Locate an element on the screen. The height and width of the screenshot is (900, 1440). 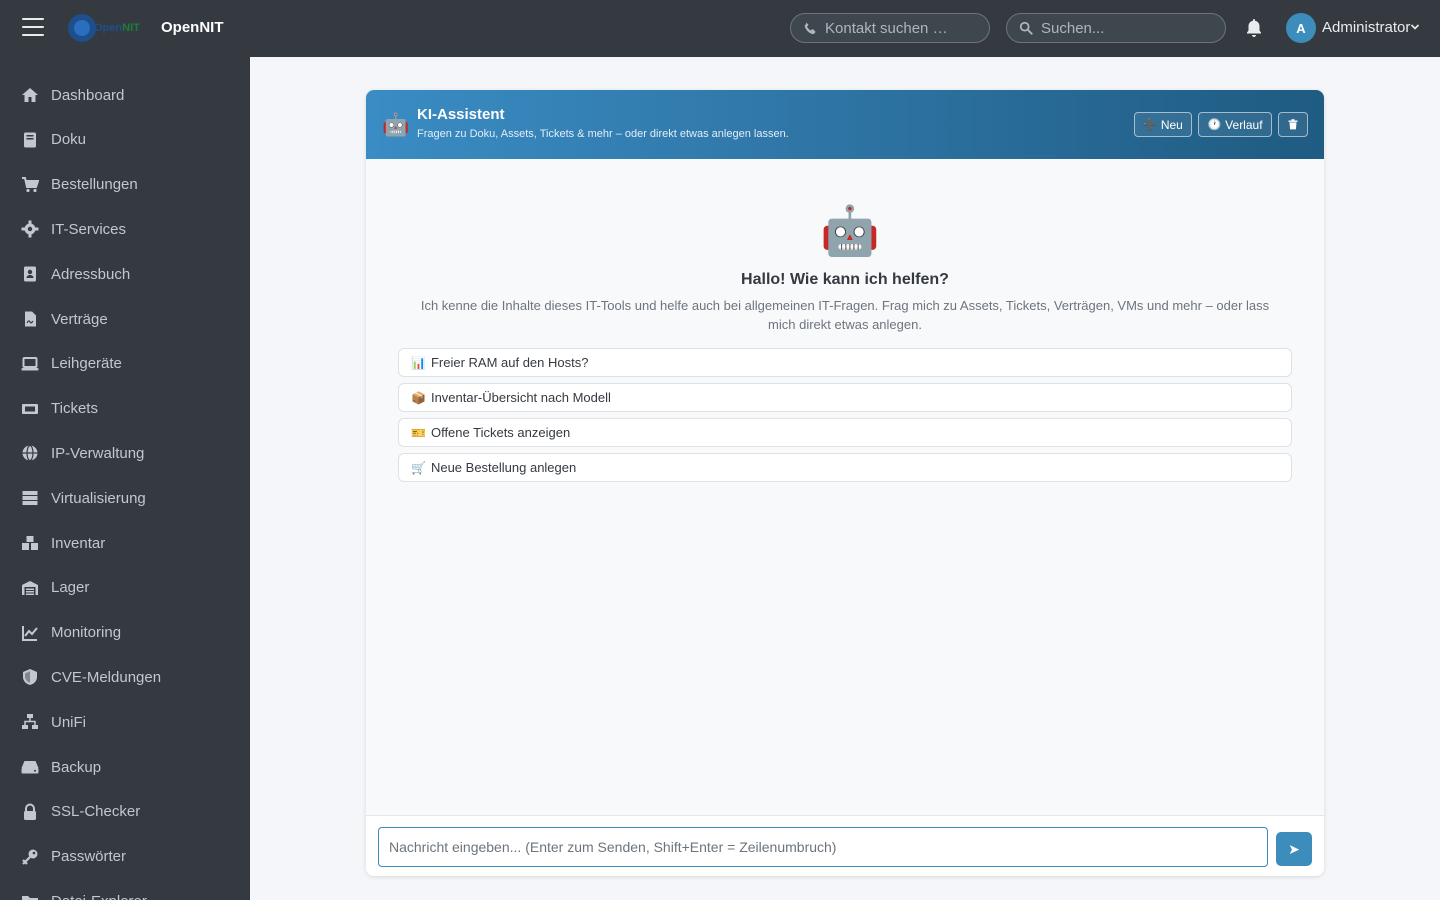
sidebar-item-bestellungen: Bestellungen is located at coordinates (125, 185).